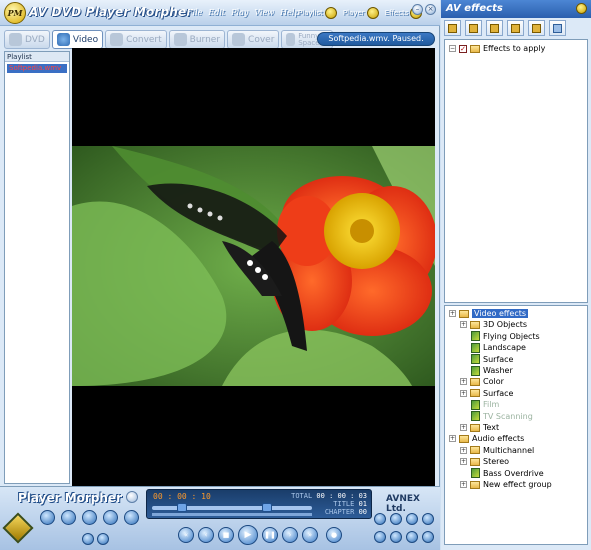 Image resolution: width=591 pixels, height=550 pixels. Describe the element at coordinates (136, 39) in the screenshot. I see `tab-convert: Convert` at that location.